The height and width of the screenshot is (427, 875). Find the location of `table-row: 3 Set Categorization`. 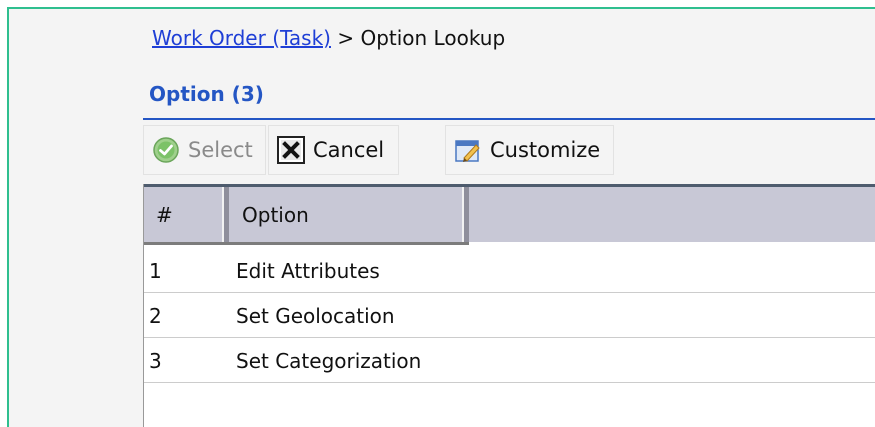

table-row: 3 Set Categorization is located at coordinates (509, 360).